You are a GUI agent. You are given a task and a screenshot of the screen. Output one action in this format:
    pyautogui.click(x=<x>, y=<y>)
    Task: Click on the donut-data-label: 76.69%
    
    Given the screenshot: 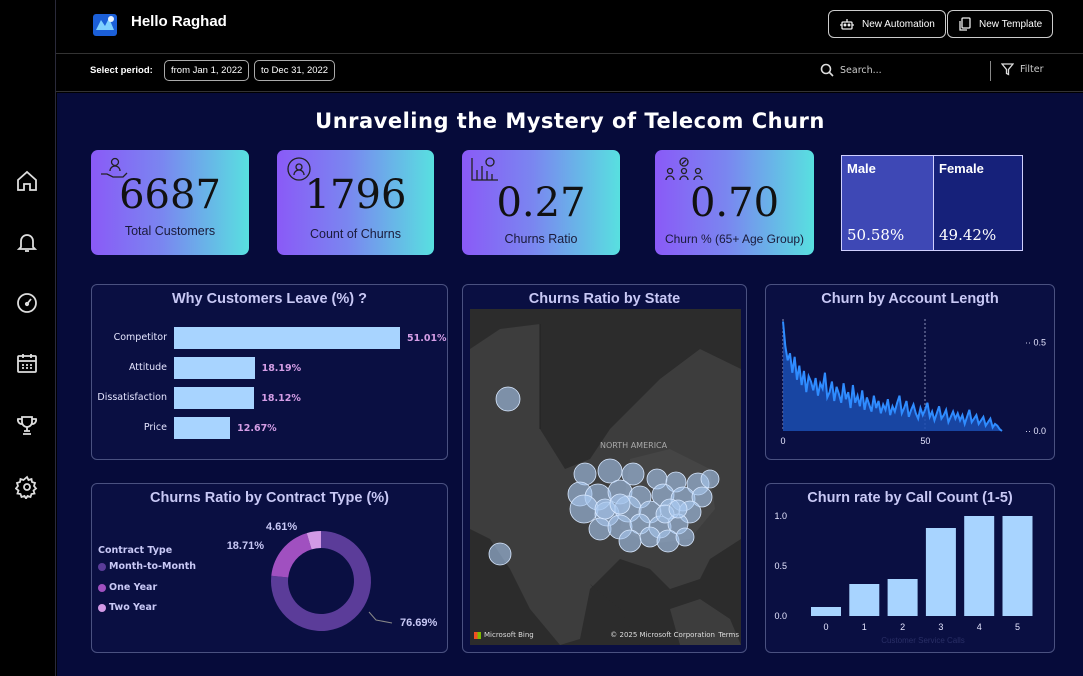 What is the action you would take?
    pyautogui.click(x=419, y=623)
    